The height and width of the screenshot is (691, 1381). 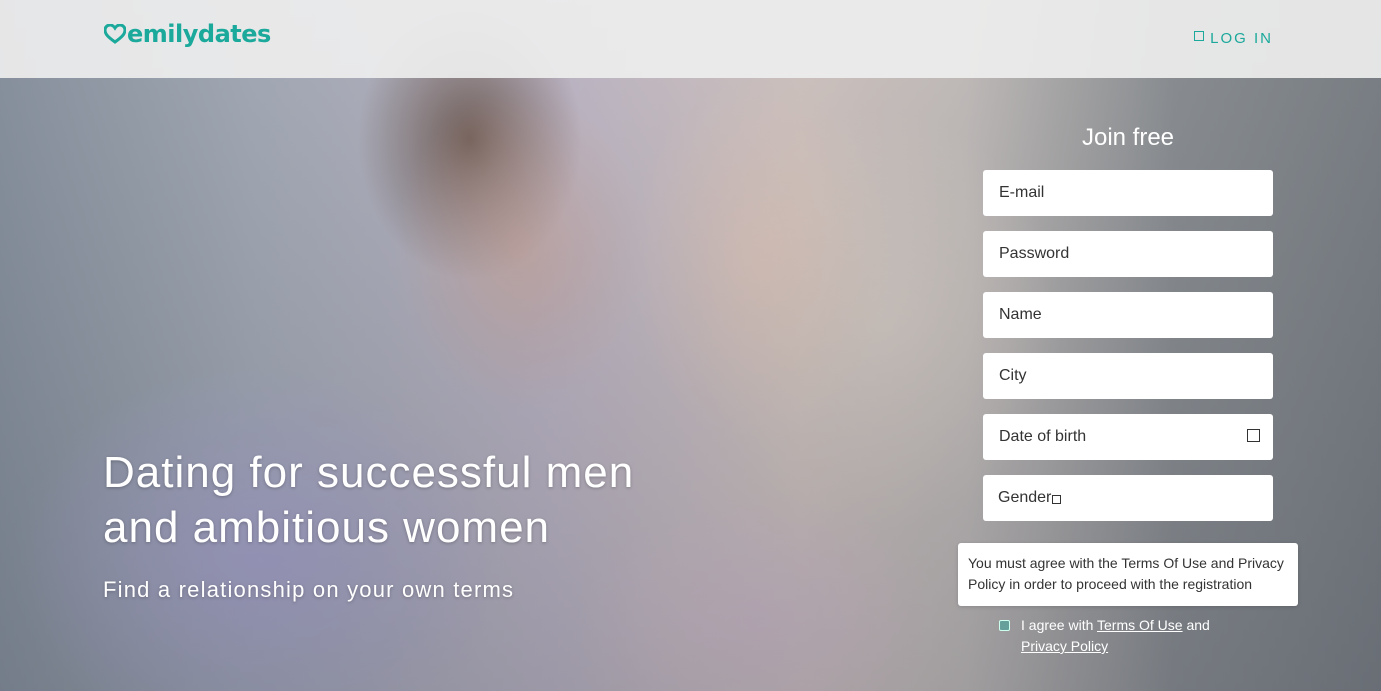 I want to click on signup-form: Join free Gender, so click(x=1128, y=330).